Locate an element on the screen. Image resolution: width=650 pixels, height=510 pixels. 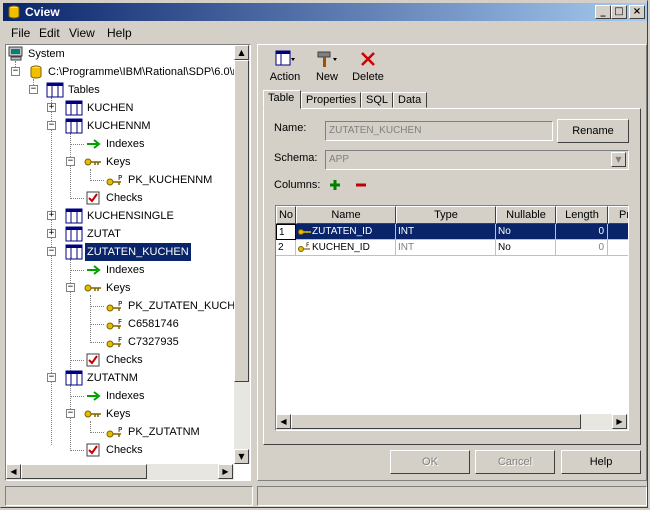
tree-label: ZUTAT is located at coordinates (104, 234).